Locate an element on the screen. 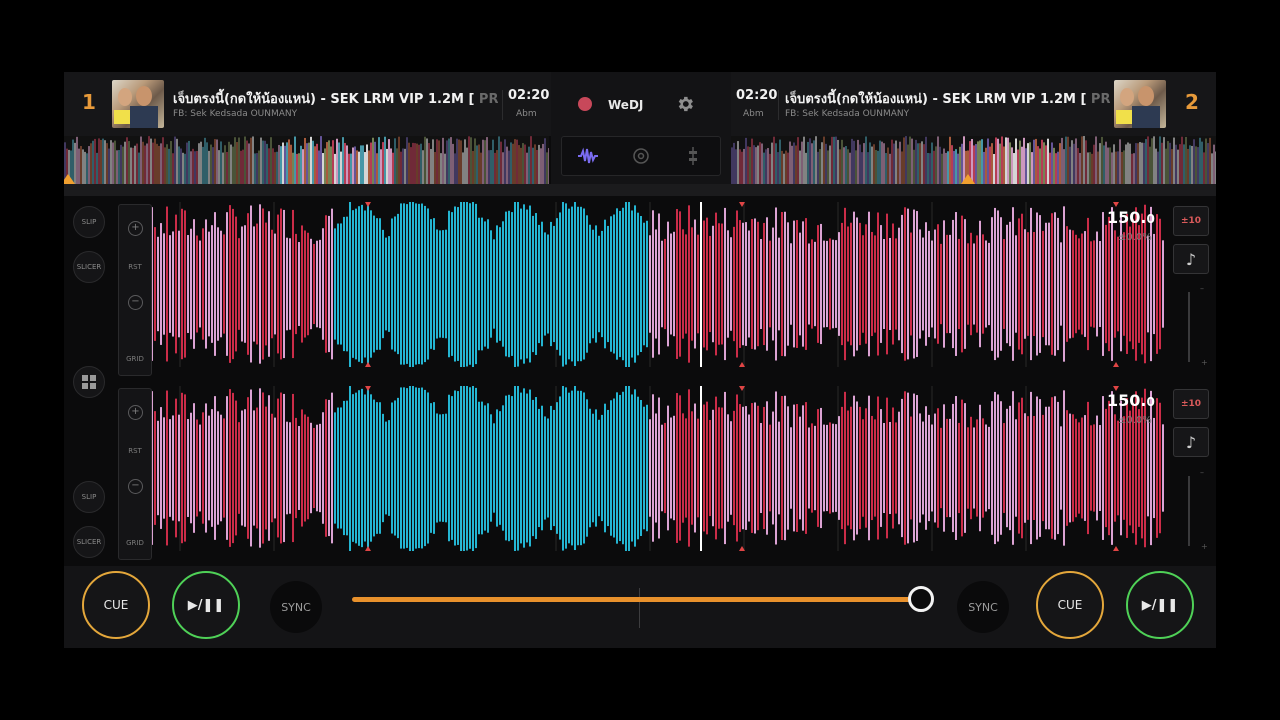  deck2-overview-waveform is located at coordinates (973, 160).